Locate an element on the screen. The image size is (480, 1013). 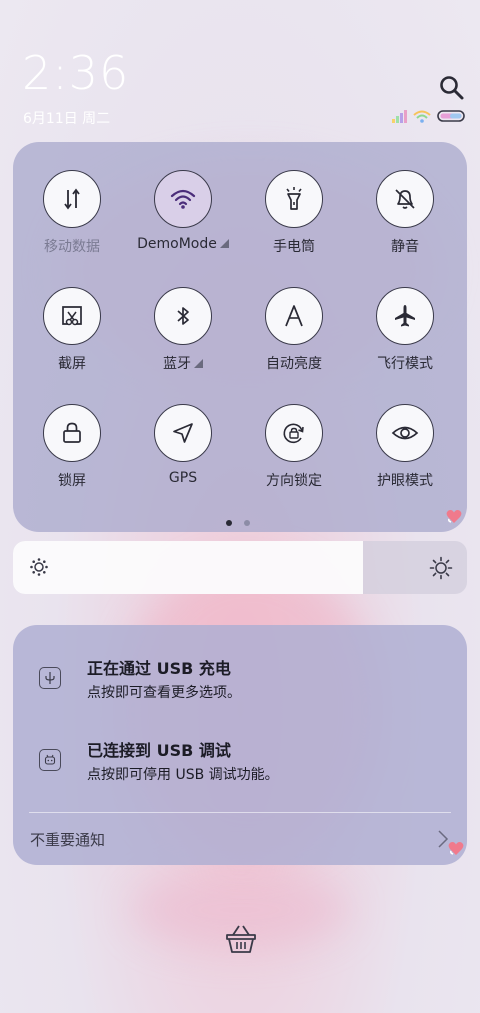
brightness-low-icon is located at coordinates (39, 569).